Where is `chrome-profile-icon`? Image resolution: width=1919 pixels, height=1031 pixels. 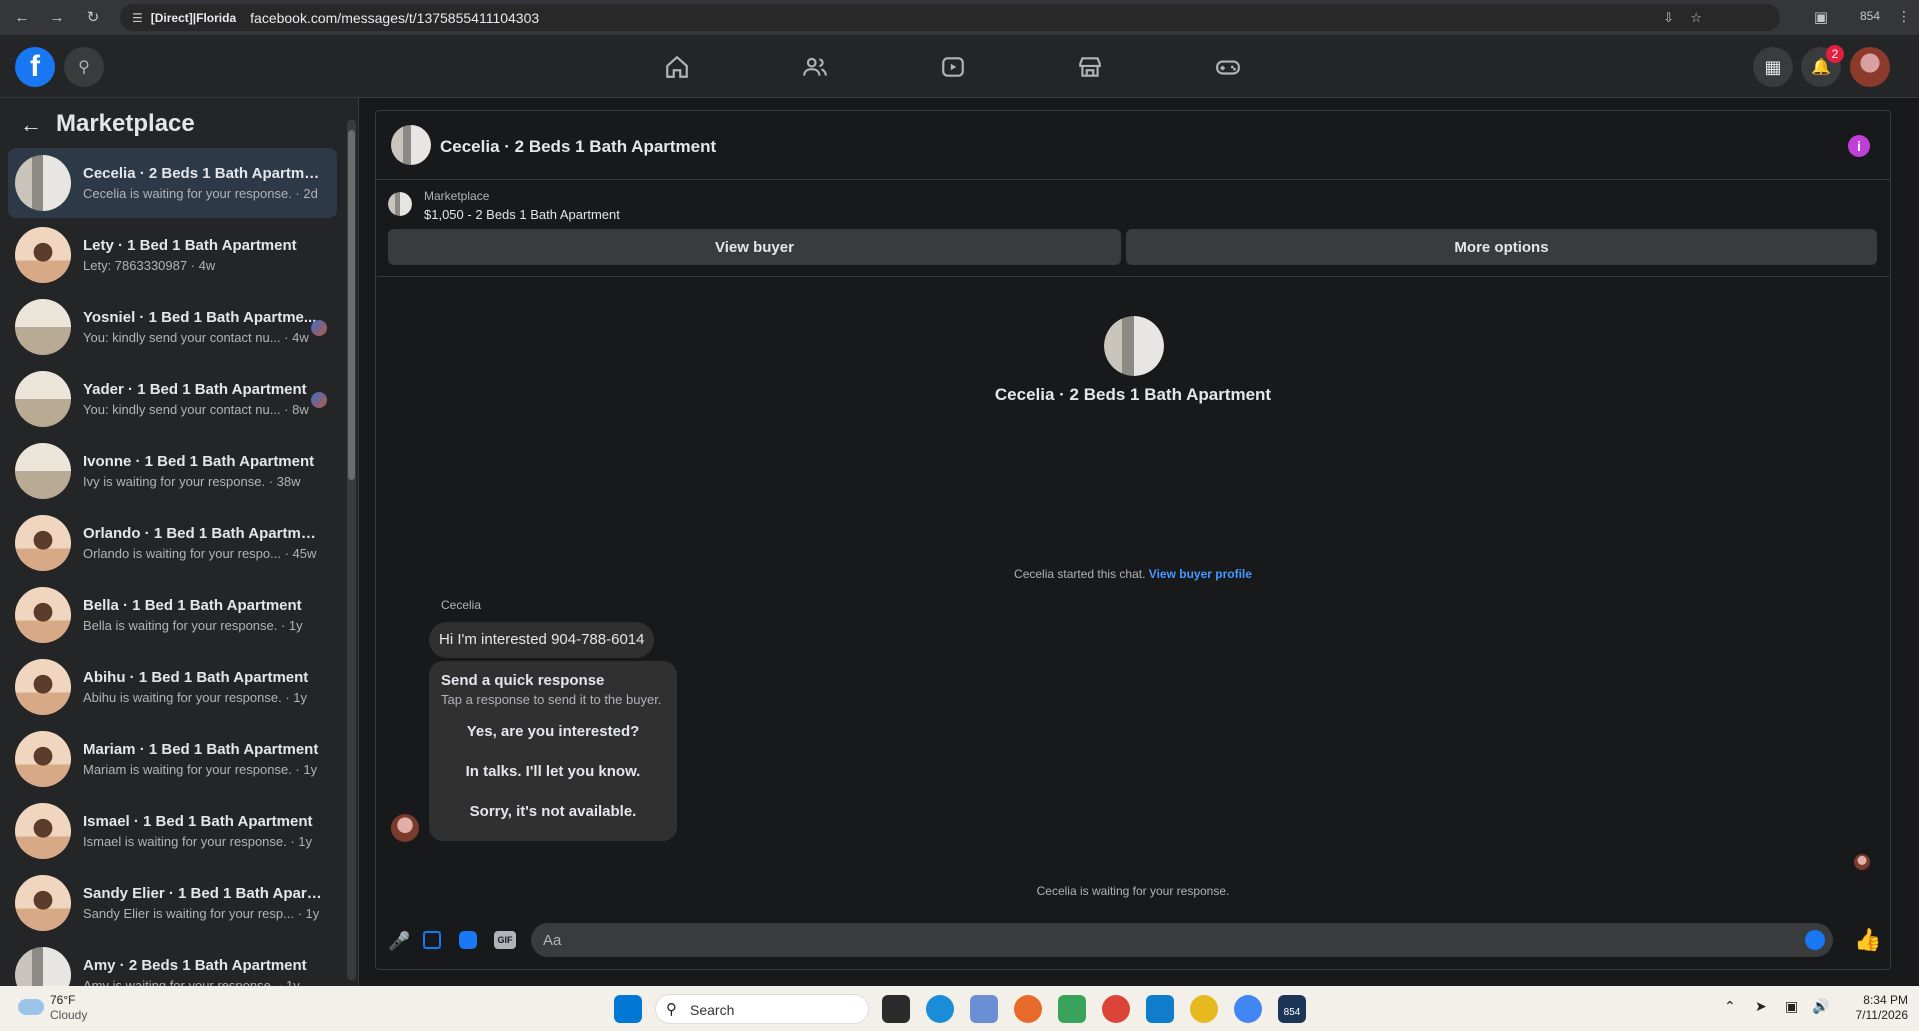
chrome-profile-icon is located at coordinates (1116, 1009).